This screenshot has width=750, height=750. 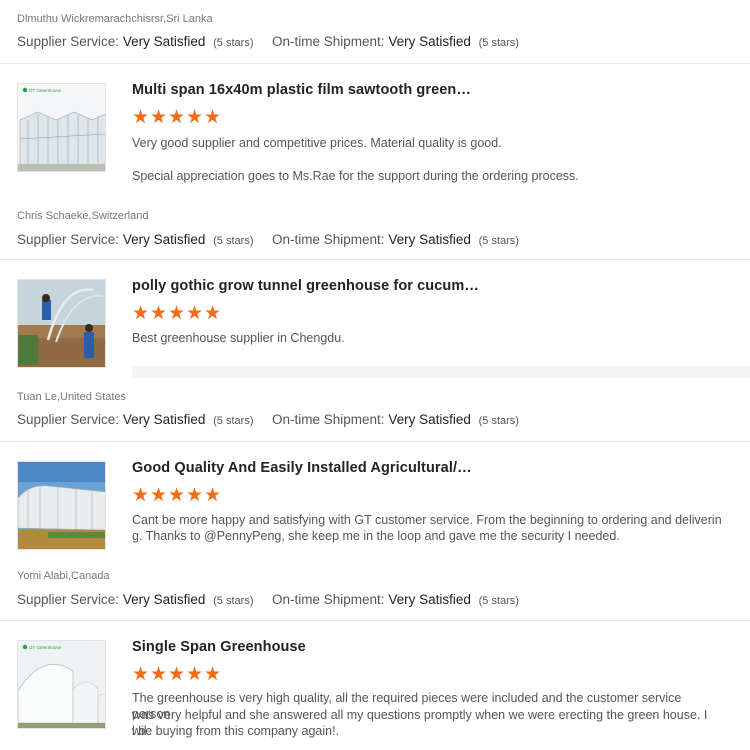 What do you see at coordinates (238, 338) in the screenshot?
I see `review-text: Best greenhouse supplier in Chengdu.` at bounding box center [238, 338].